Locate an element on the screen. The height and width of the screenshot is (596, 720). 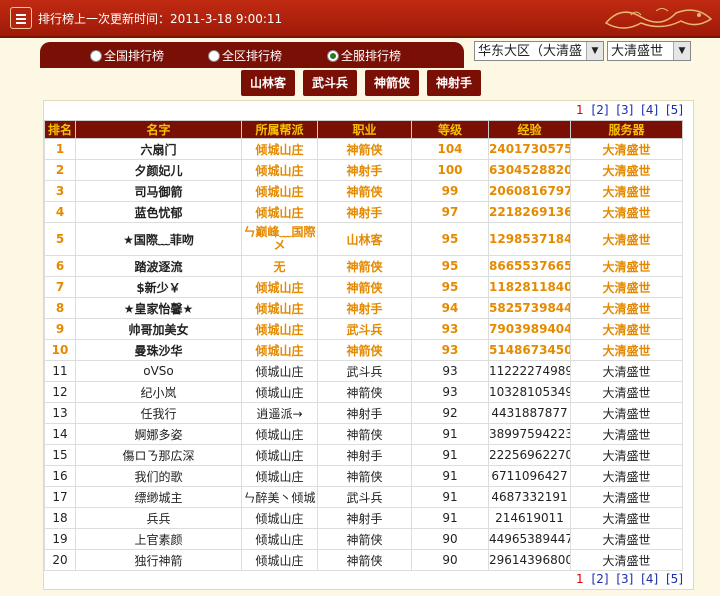
rank-cell: 15 is located at coordinates (60, 455).